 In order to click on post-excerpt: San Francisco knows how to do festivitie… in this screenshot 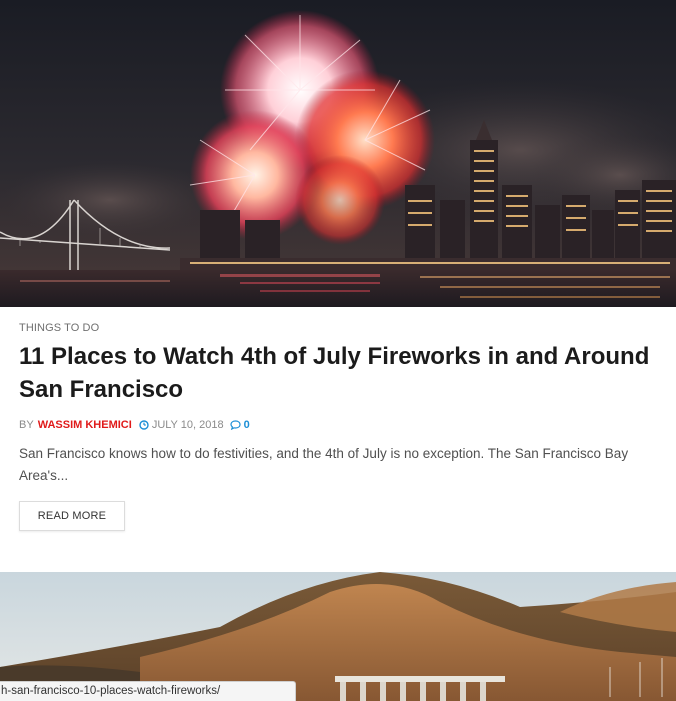, I will do `click(324, 464)`.